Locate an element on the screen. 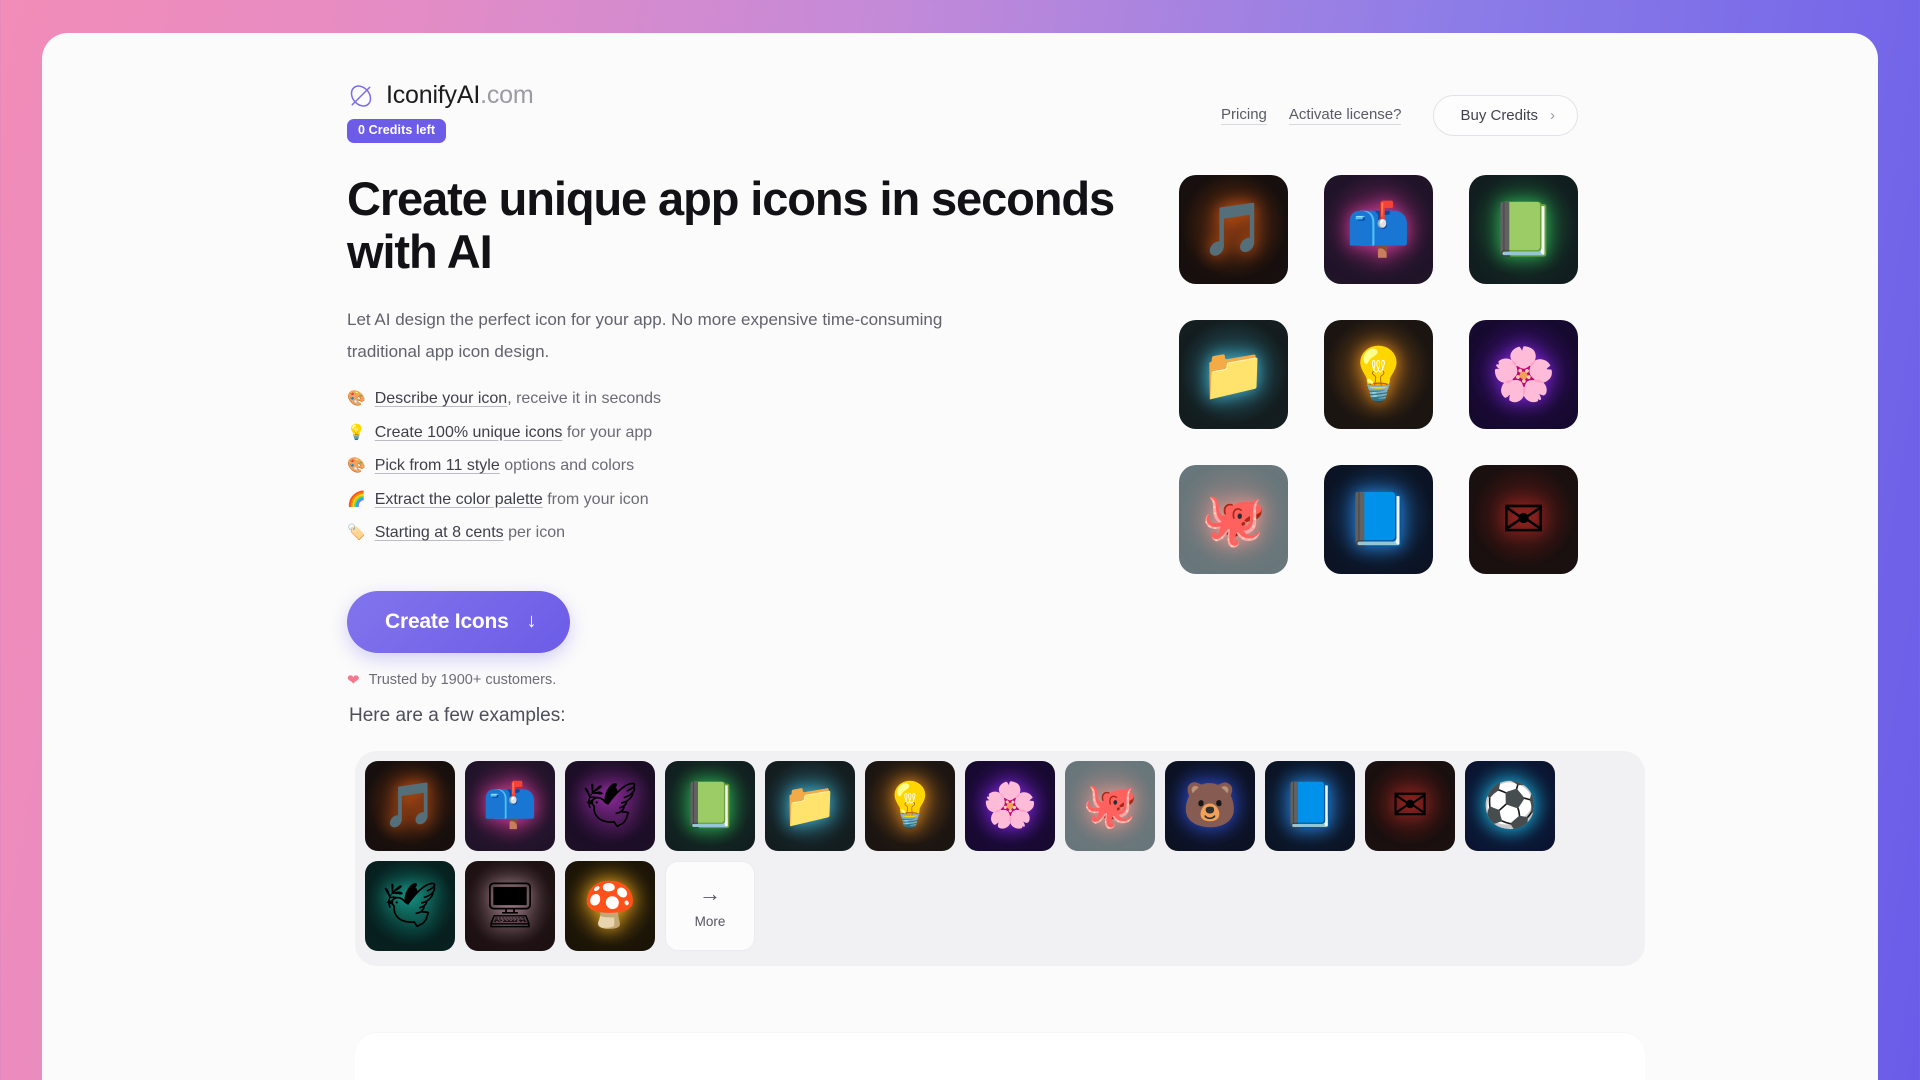 The width and height of the screenshot is (1920, 1080). examples-thumb-list: 🎵 📫 🕊 📗 📁 💡 🌸 🐙 🐻 📘 ✉ ⚽ 🕊 🖥 🍄 → More is located at coordinates (1000, 856).